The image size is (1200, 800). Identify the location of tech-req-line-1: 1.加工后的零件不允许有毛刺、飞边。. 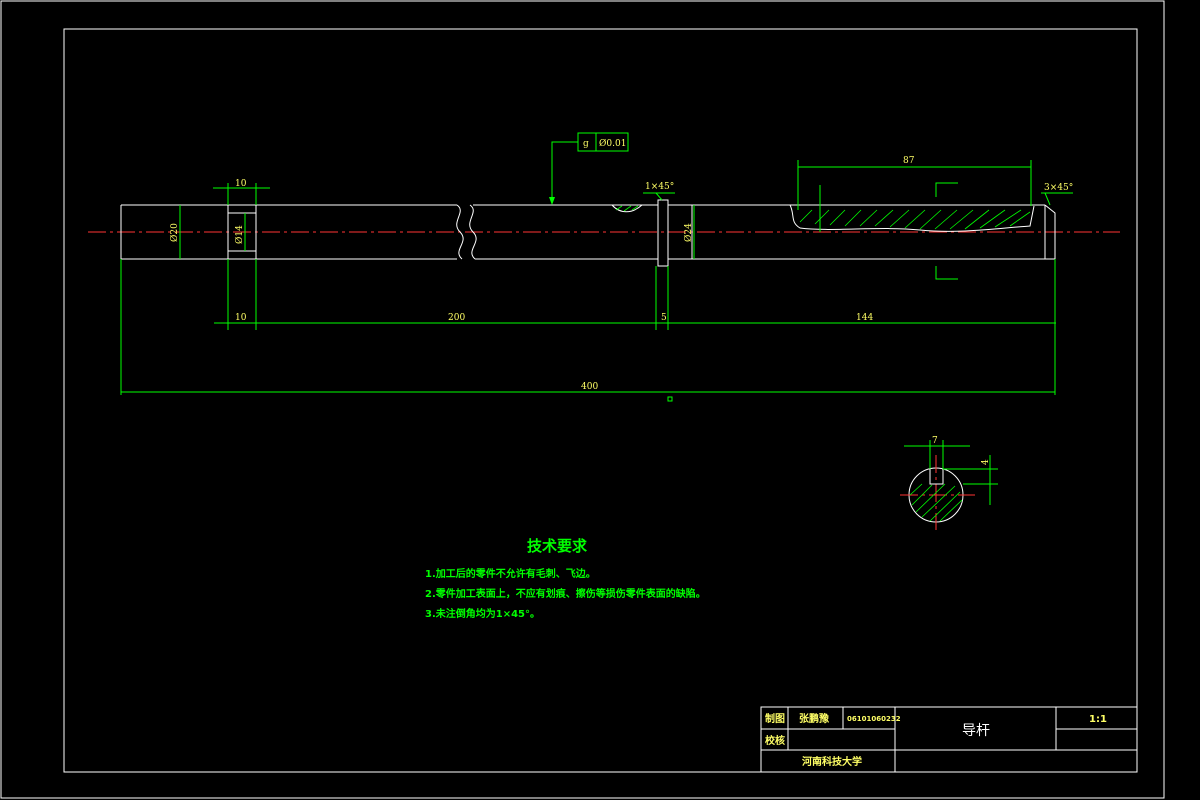
(510, 573).